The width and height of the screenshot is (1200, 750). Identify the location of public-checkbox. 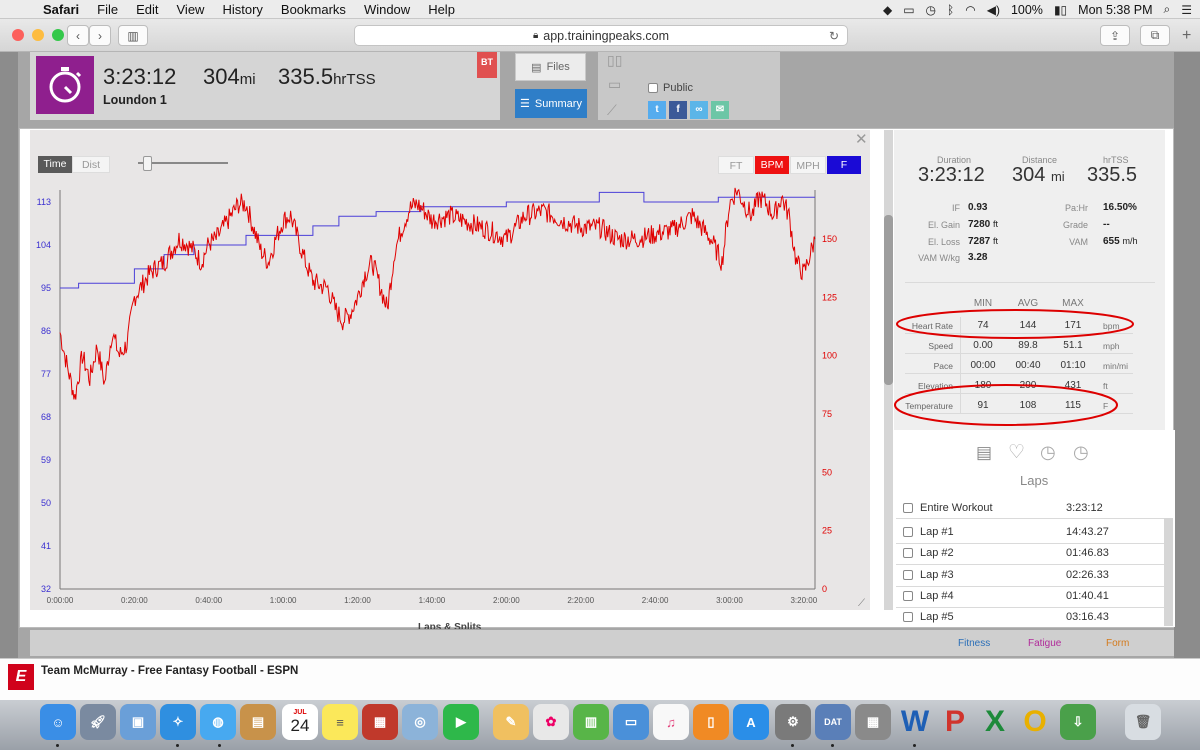
(653, 88).